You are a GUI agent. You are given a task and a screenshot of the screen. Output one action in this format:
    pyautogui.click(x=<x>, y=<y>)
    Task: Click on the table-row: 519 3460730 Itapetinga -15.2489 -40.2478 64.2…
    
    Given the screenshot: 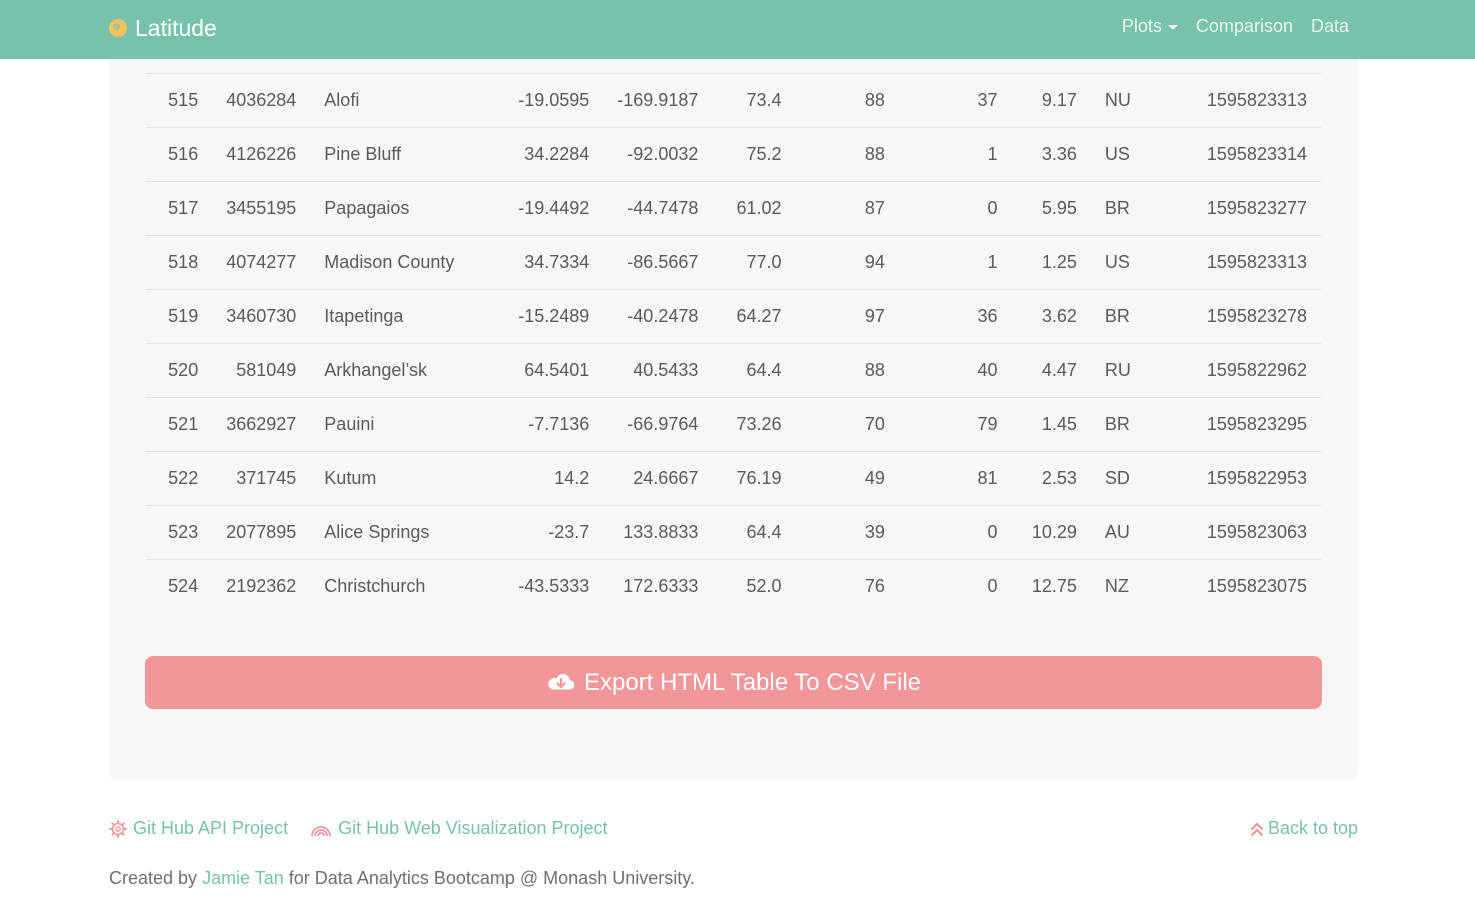 What is the action you would take?
    pyautogui.click(x=733, y=316)
    